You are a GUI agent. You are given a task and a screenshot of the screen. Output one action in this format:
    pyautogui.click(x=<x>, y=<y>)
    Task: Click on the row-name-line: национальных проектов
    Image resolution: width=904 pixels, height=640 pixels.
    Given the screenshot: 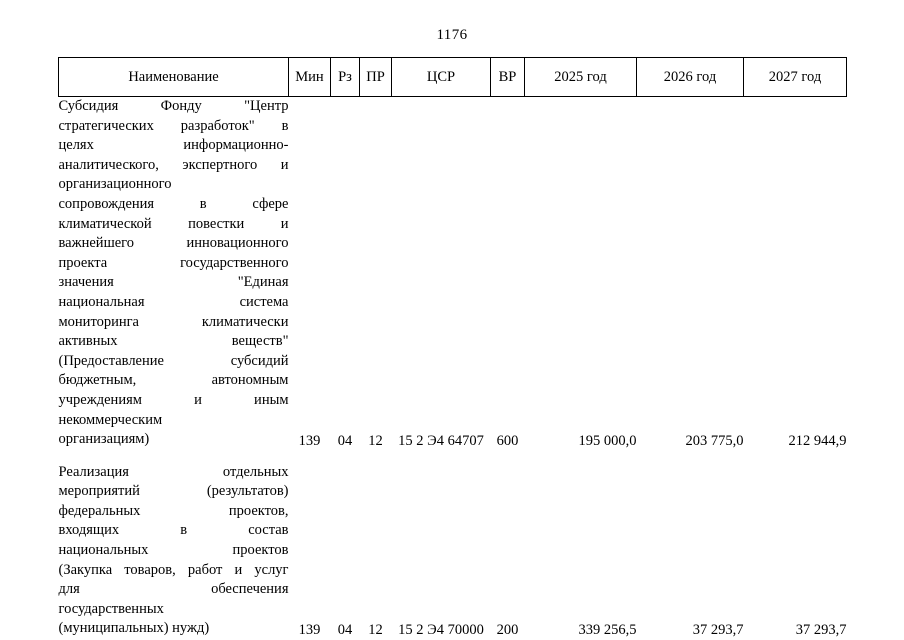 What is the action you would take?
    pyautogui.click(x=173, y=550)
    